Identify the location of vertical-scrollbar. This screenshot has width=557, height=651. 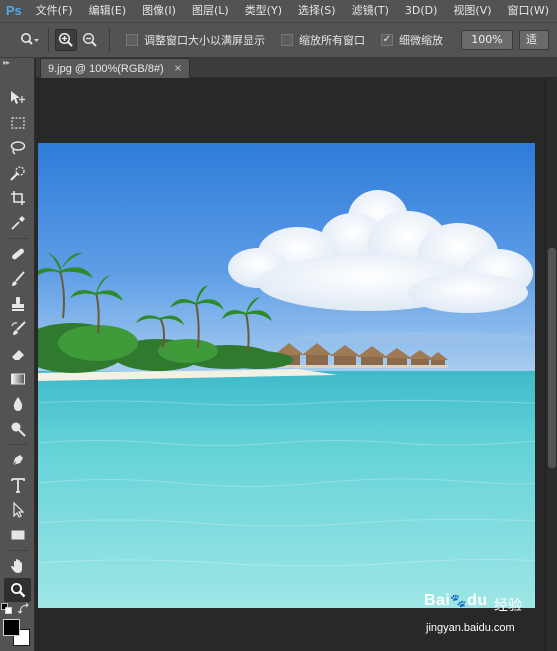
(551, 364).